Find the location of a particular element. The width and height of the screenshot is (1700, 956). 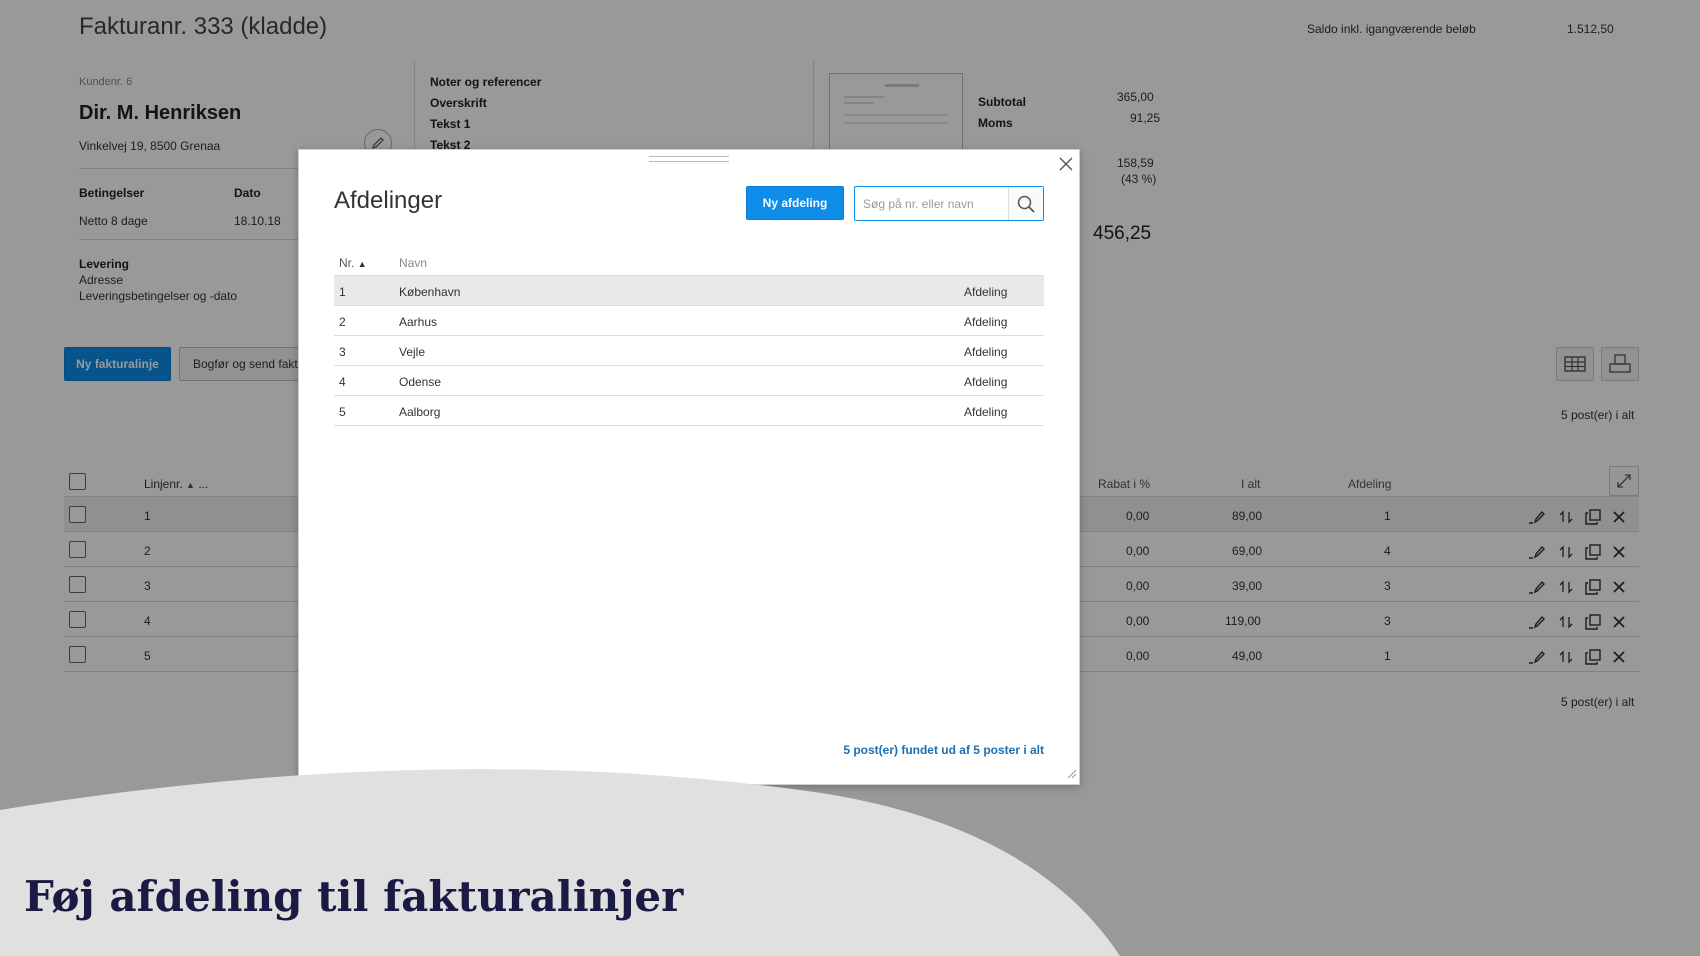

search-button is located at coordinates (1025, 203).